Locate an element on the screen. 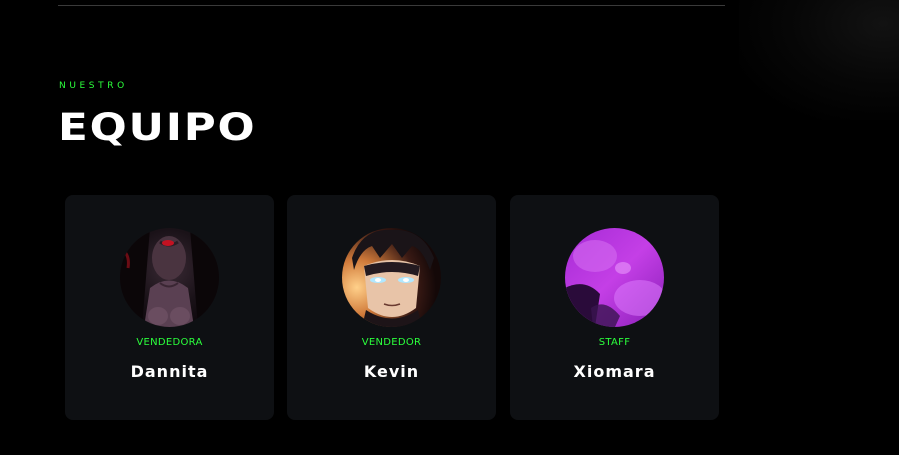  background-glow is located at coordinates (819, 60).